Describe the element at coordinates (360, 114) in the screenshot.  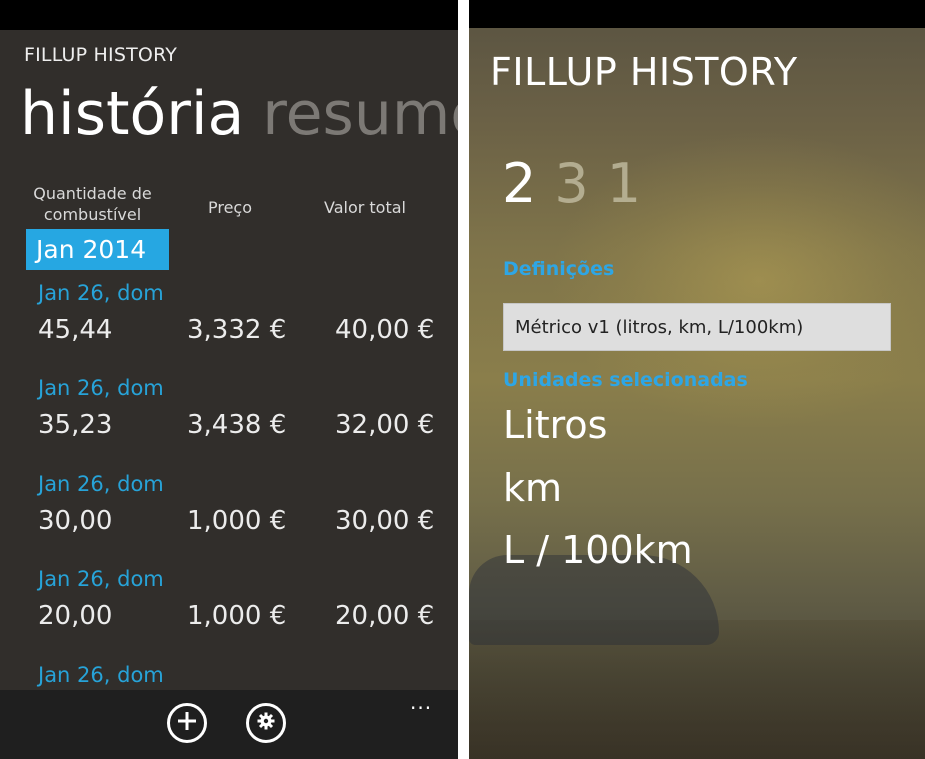
I see `pivot-tab-resumo: resumo` at that location.